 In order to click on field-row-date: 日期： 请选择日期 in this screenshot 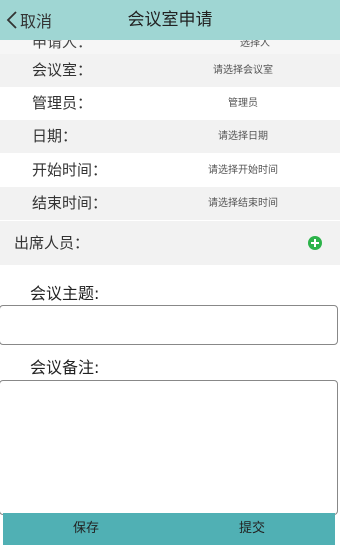, I will do `click(170, 136)`.